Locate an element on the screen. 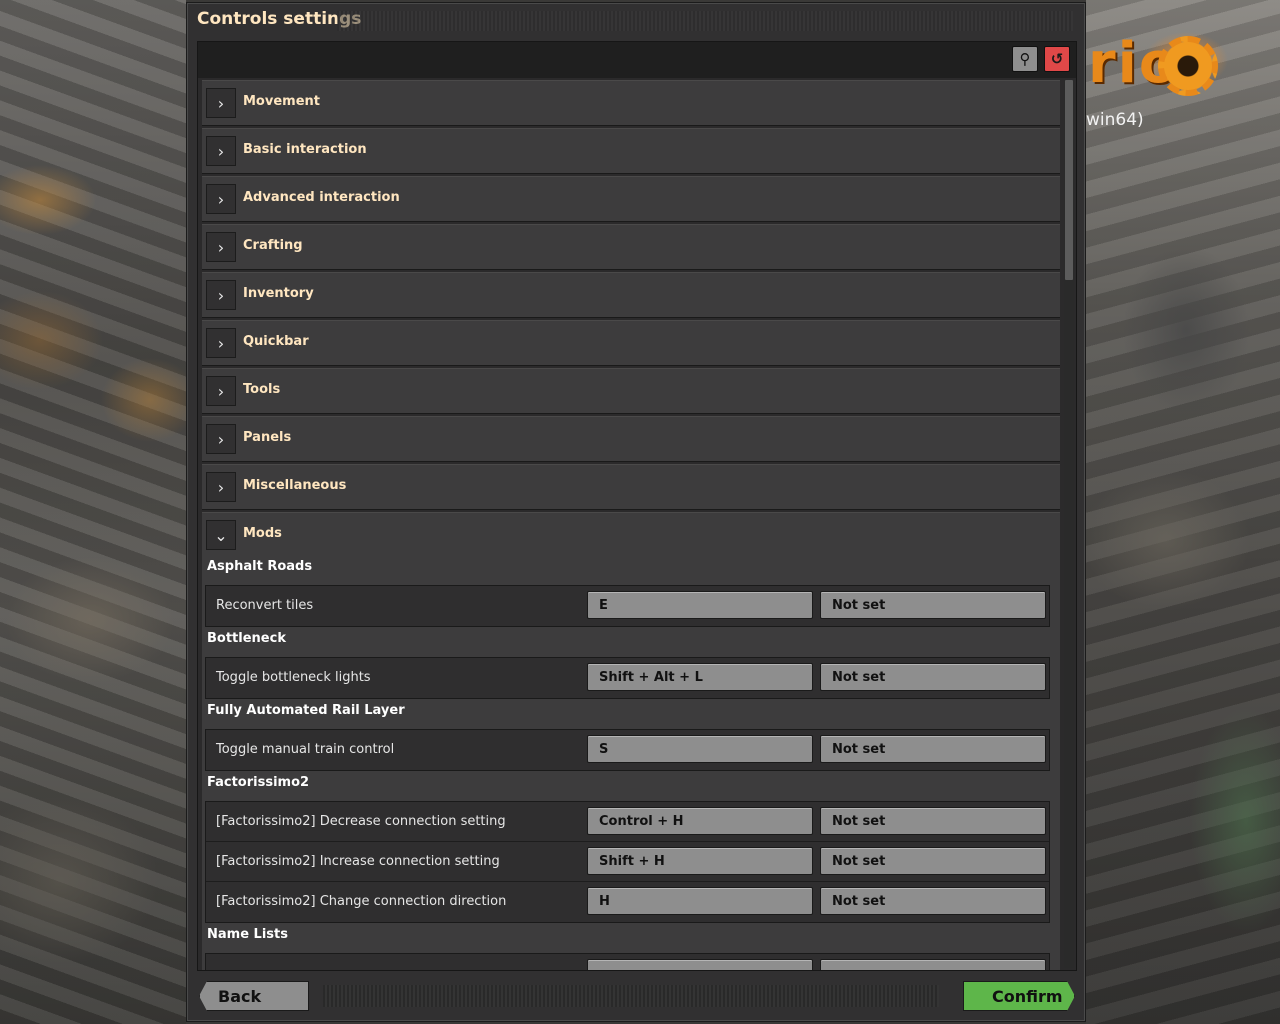 The image size is (1280, 1024). mod-group-title: Fully Automated Rail Layer is located at coordinates (306, 710).